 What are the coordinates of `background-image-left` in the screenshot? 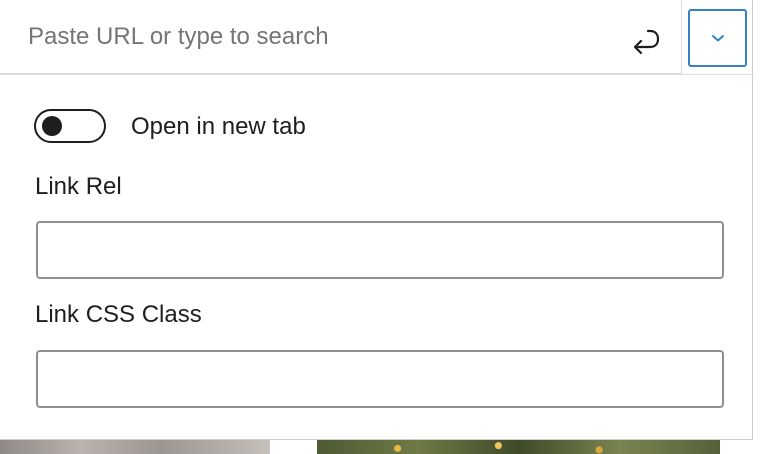 It's located at (135, 447).